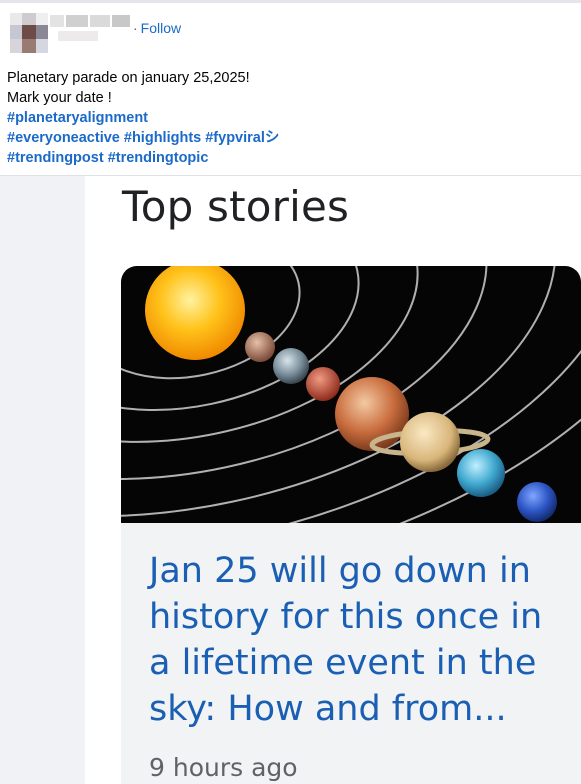 This screenshot has width=581, height=784. What do you see at coordinates (90, 22) in the screenshot?
I see `author-name-blurred` at bounding box center [90, 22].